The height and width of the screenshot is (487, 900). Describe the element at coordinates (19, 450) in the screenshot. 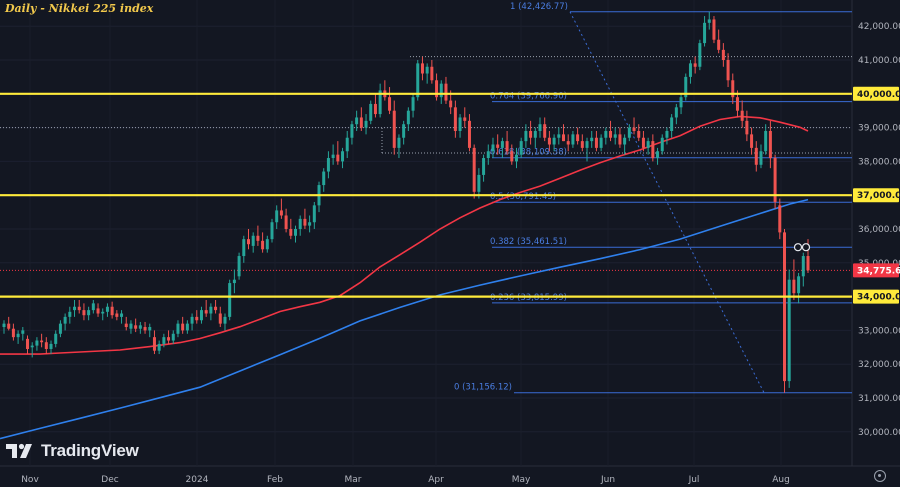

I see `tradingview-logo-icon` at that location.